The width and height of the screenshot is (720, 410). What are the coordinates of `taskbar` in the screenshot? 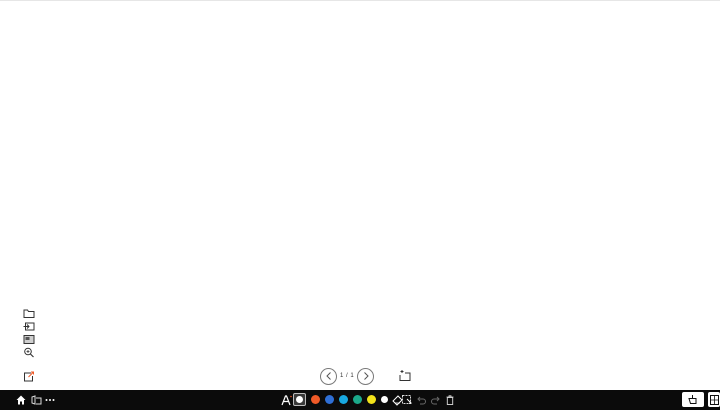 It's located at (360, 400).